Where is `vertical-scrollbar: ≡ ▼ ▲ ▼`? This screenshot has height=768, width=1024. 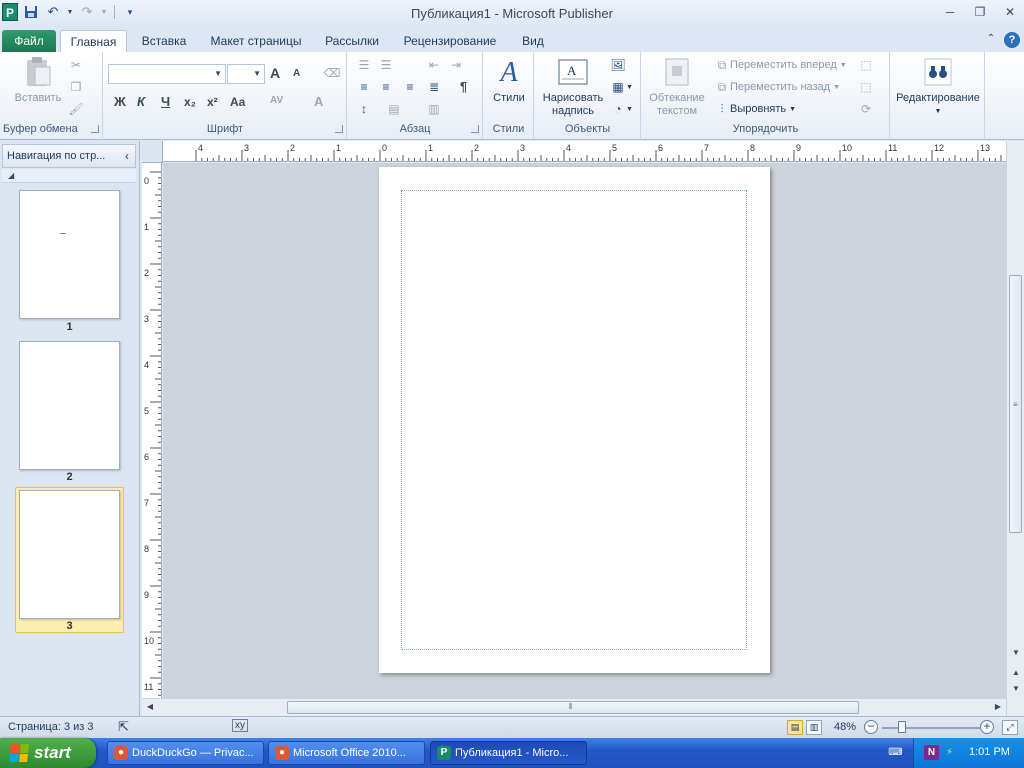 vertical-scrollbar: ≡ ▼ ▲ ▼ is located at coordinates (1015, 428).